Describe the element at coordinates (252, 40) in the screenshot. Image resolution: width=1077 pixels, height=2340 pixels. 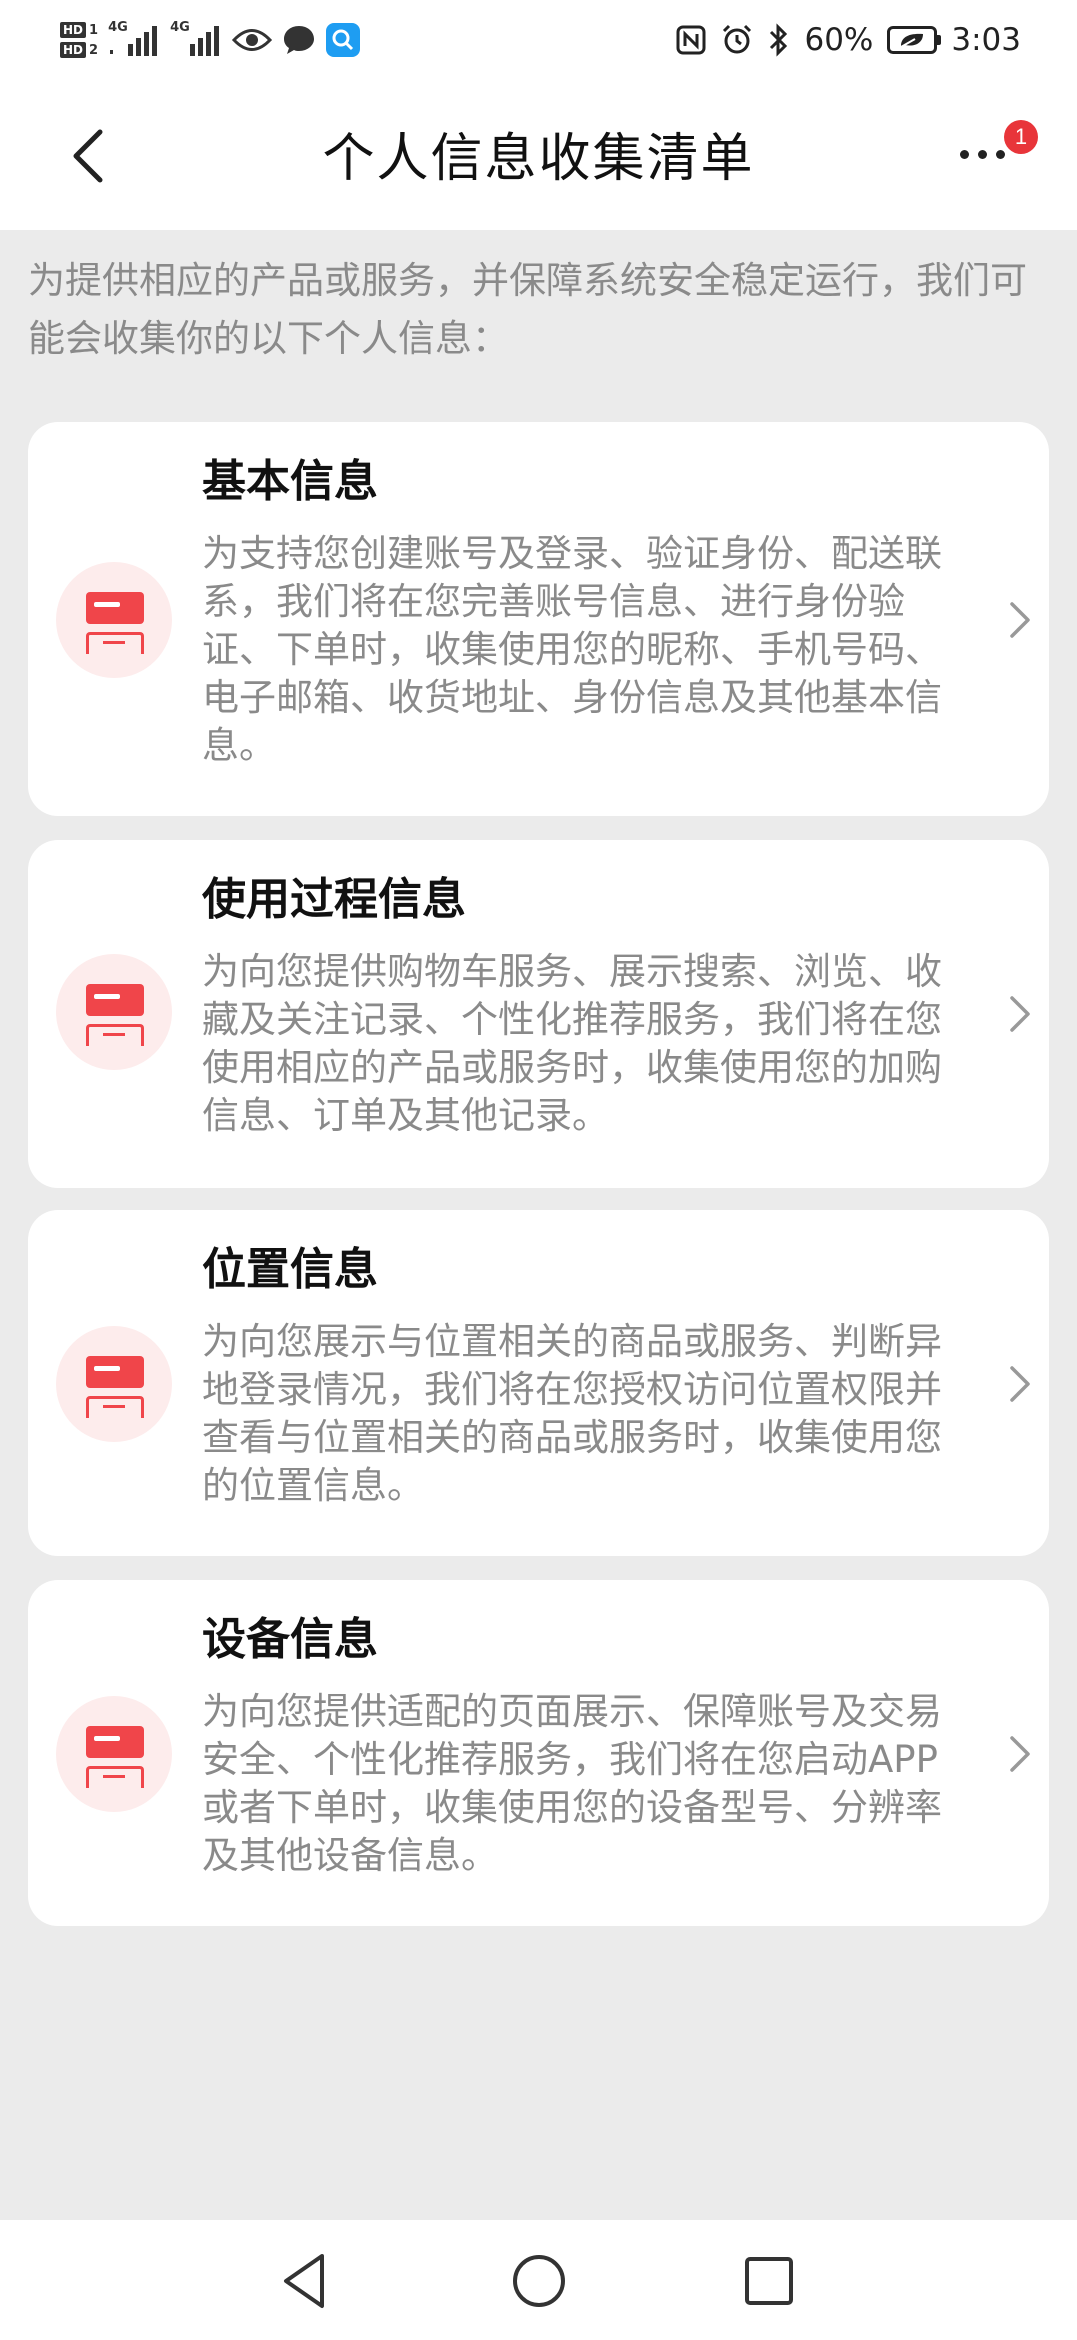
I see `eye-icon` at that location.